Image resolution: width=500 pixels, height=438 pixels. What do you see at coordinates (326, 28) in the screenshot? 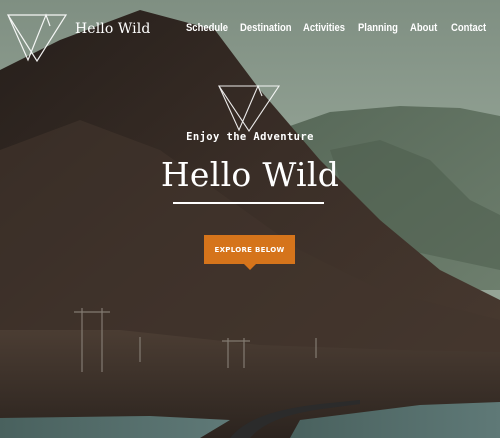
I see `nav-item-activities: Activities` at bounding box center [326, 28].